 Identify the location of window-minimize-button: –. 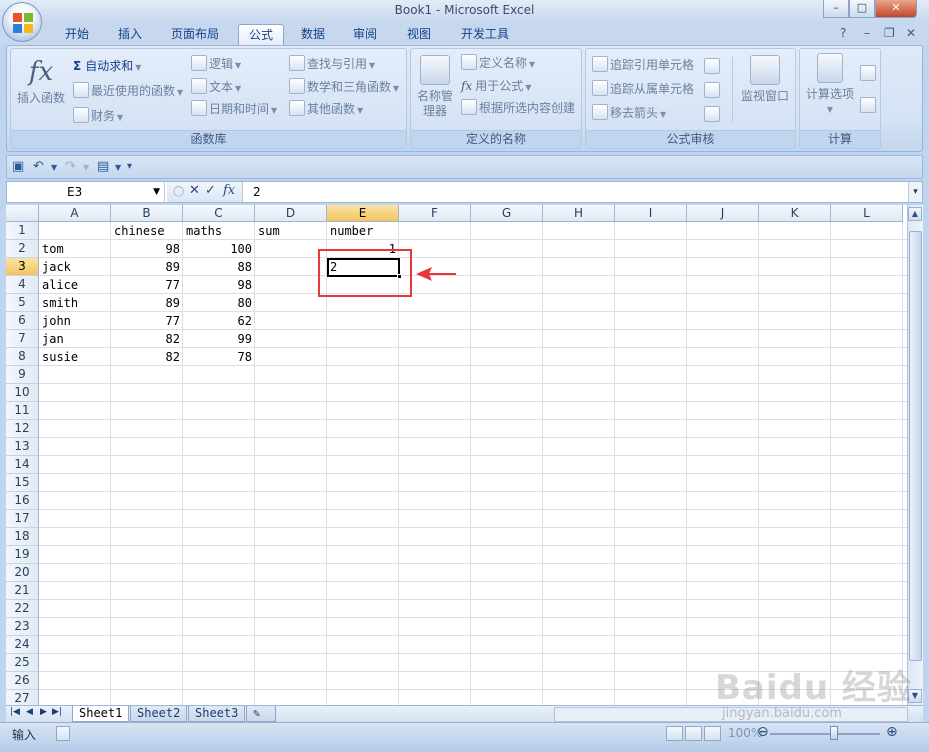
(836, 9).